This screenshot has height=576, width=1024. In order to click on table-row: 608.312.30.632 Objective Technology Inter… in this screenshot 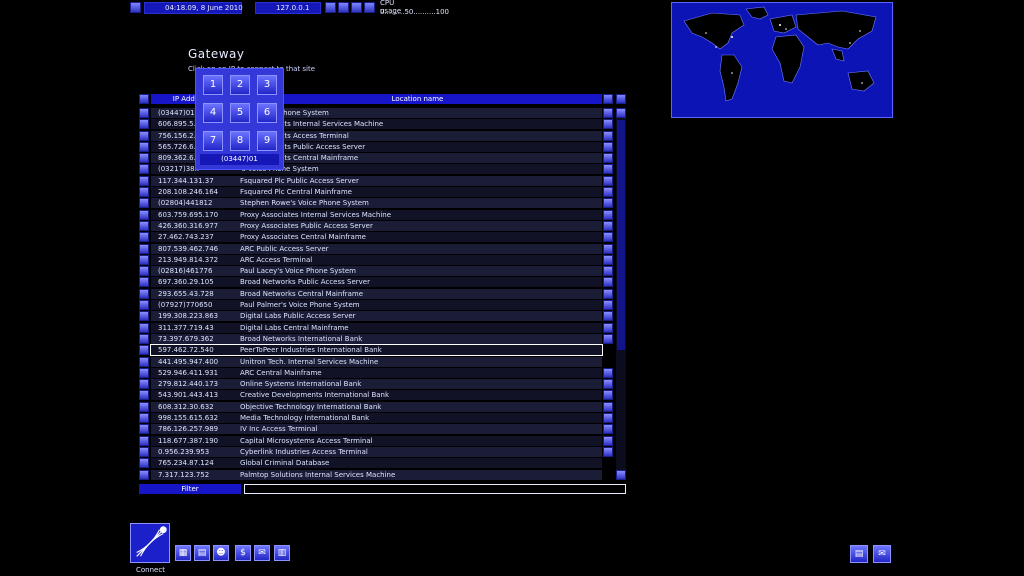, I will do `click(376, 407)`.